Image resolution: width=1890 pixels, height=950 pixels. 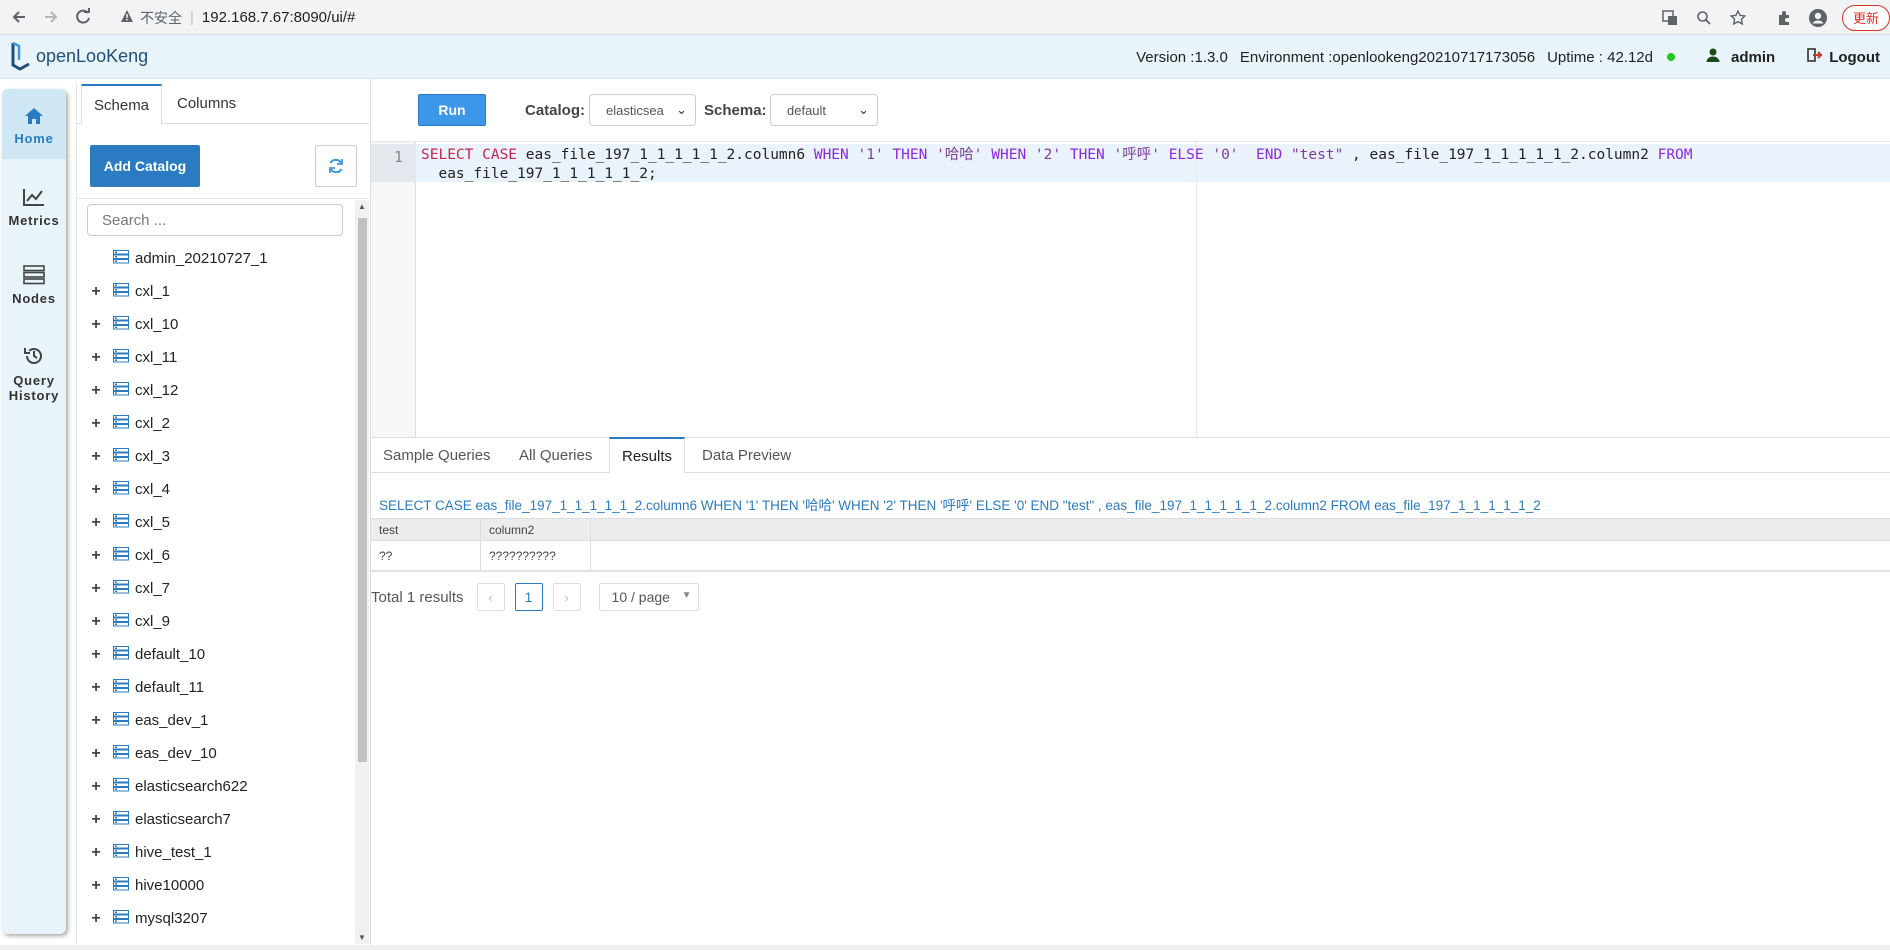 I want to click on scrollbar: ▲ ▼, so click(x=362, y=572).